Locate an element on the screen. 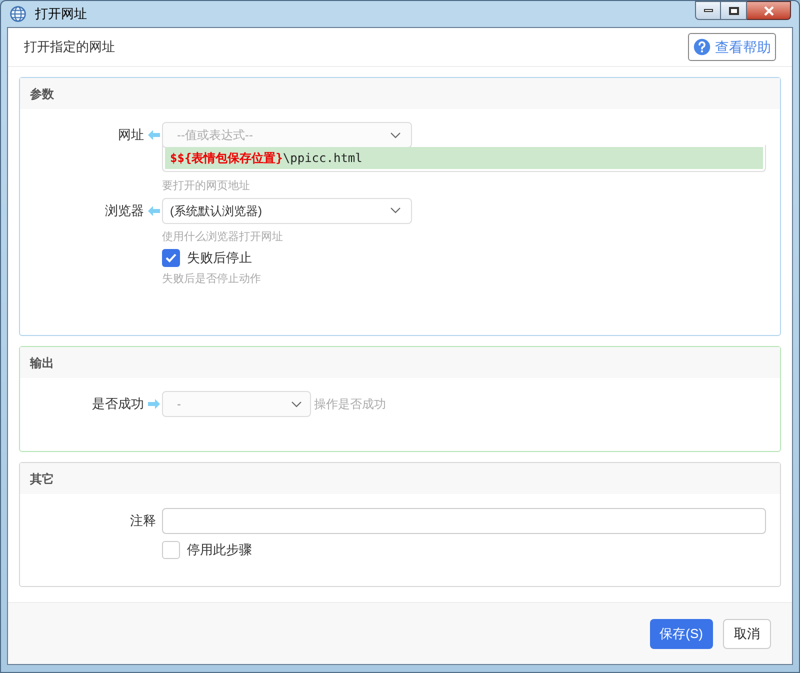 The height and width of the screenshot is (673, 800). checkbox-label: 失败后停止 is located at coordinates (219, 258).